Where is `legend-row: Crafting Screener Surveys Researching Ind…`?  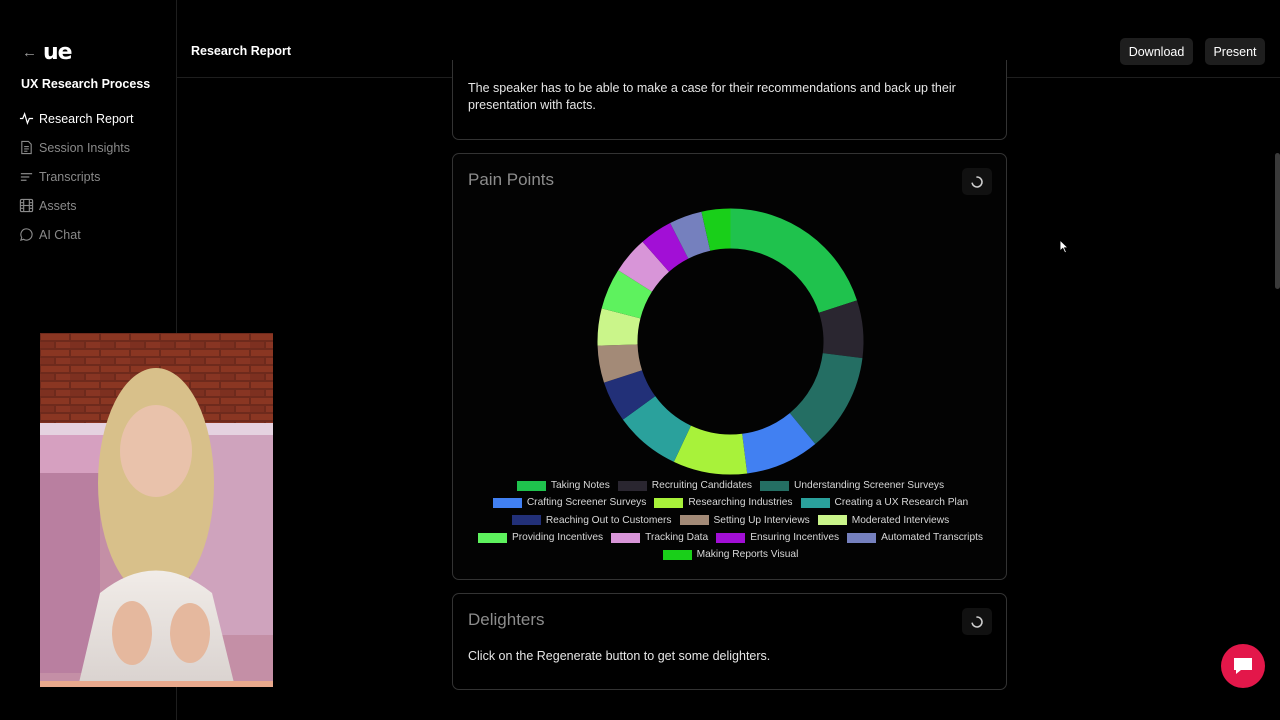 legend-row: Crafting Screener Surveys Researching Ind… is located at coordinates (730, 502).